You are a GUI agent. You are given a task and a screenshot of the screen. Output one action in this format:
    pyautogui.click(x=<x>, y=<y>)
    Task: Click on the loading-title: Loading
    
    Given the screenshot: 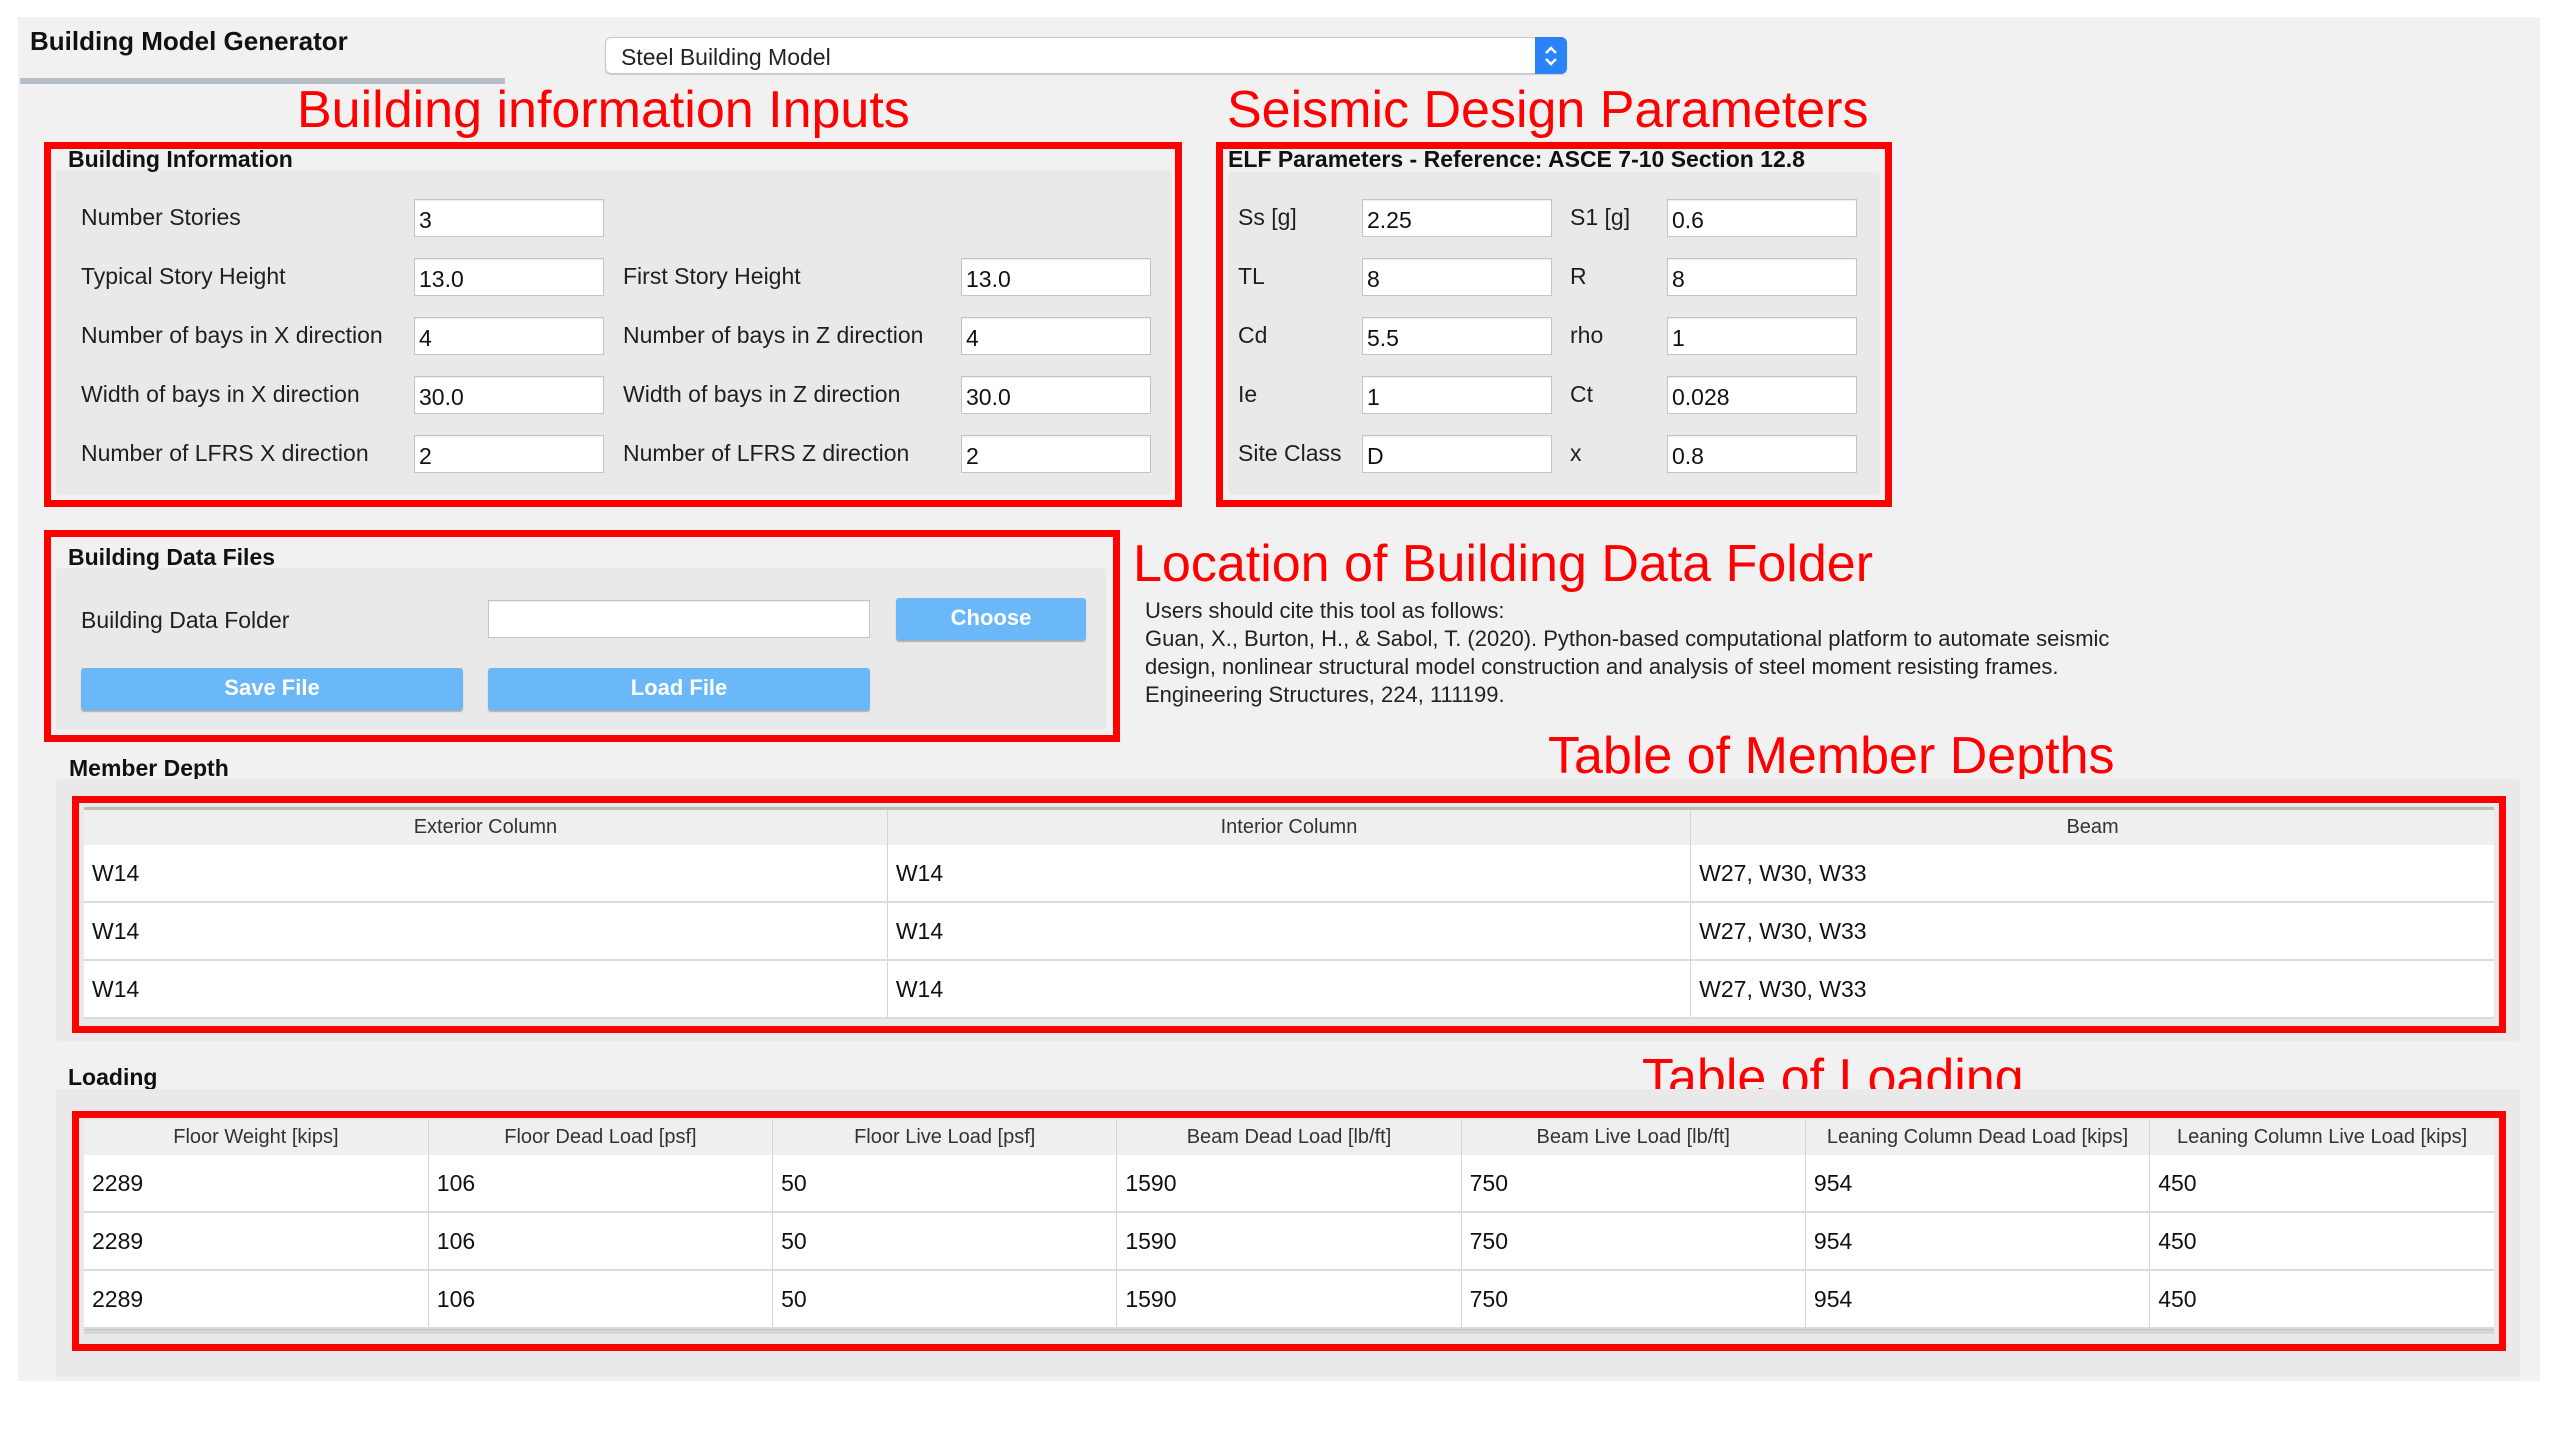 What is the action you would take?
    pyautogui.click(x=113, y=1077)
    